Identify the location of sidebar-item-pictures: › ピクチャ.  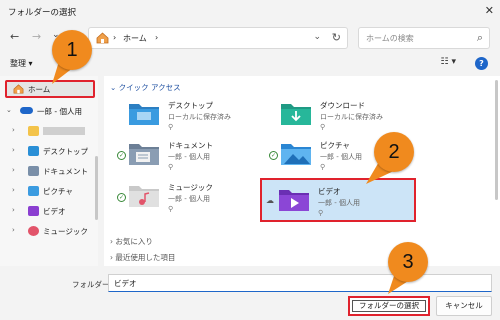
(48, 191).